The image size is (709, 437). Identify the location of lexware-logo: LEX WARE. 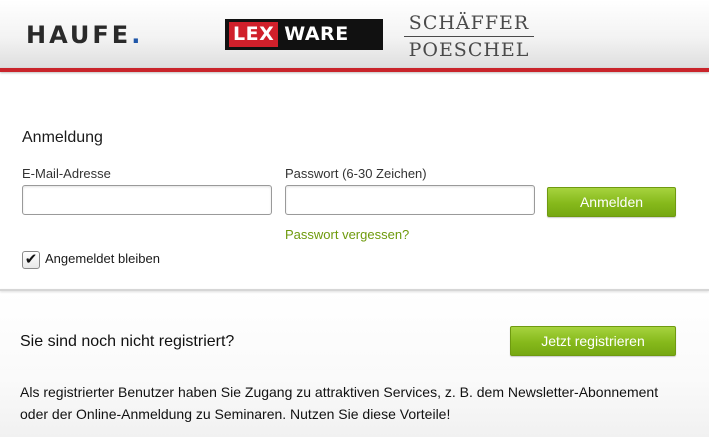
(304, 34).